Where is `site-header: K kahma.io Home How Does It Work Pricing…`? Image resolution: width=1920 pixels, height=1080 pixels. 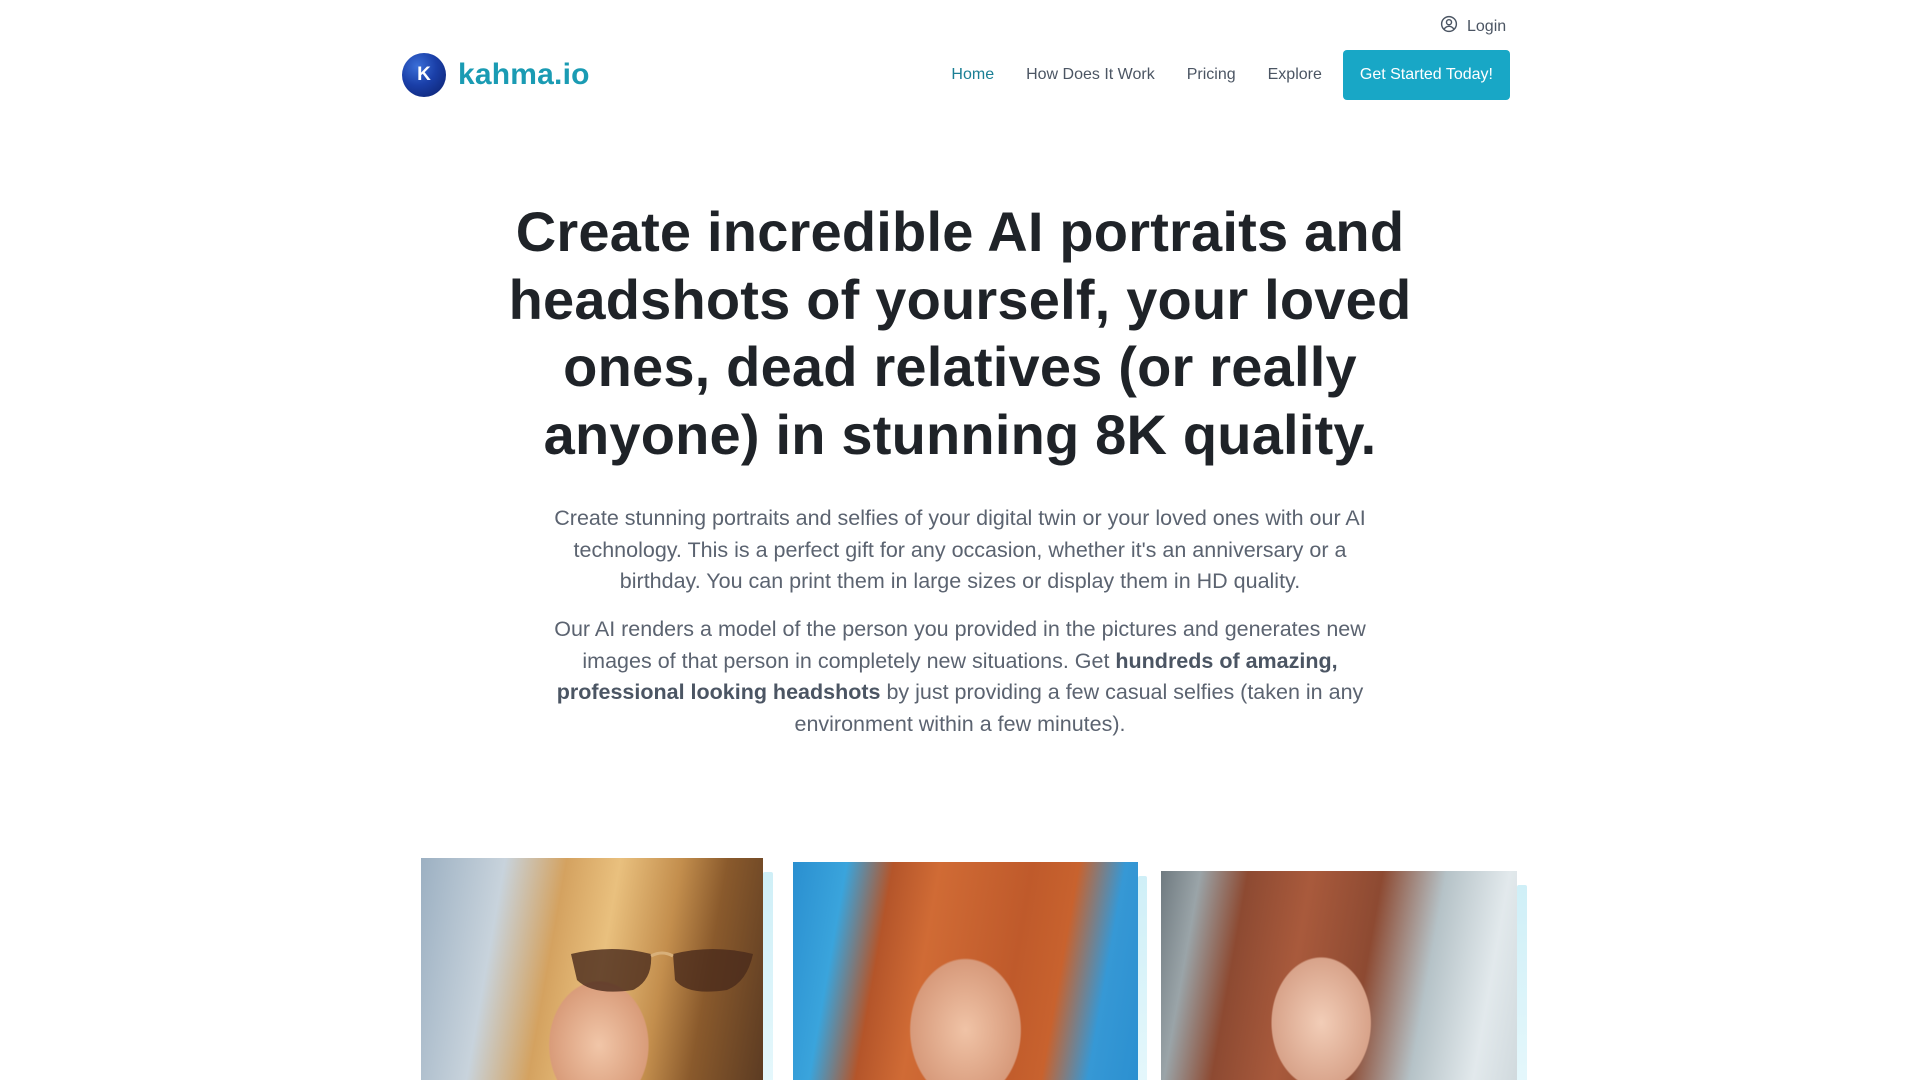
site-header: K kahma.io Home How Does It Work Pricing… is located at coordinates (956, 75).